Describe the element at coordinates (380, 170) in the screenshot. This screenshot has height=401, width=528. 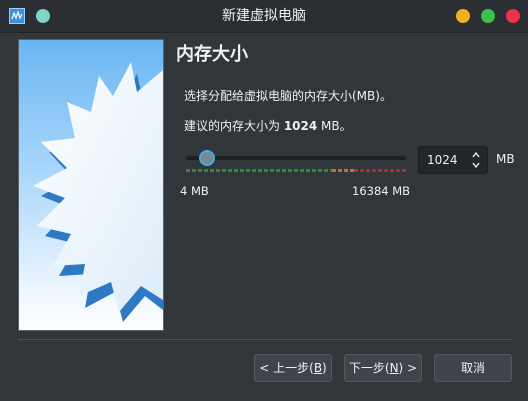
I see `slider-scale-danger` at that location.